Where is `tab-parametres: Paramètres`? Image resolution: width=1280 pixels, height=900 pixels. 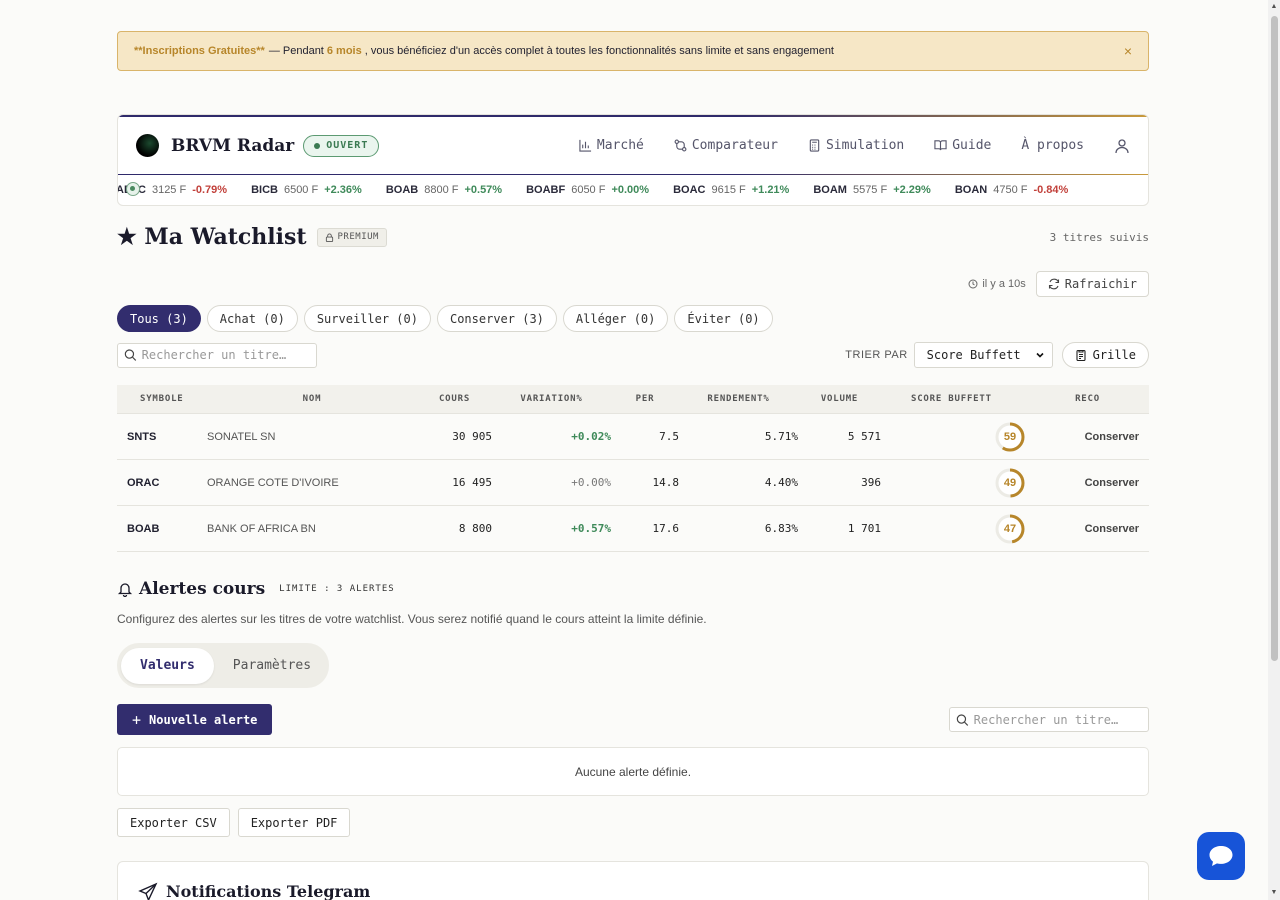 tab-parametres: Paramètres is located at coordinates (272, 666).